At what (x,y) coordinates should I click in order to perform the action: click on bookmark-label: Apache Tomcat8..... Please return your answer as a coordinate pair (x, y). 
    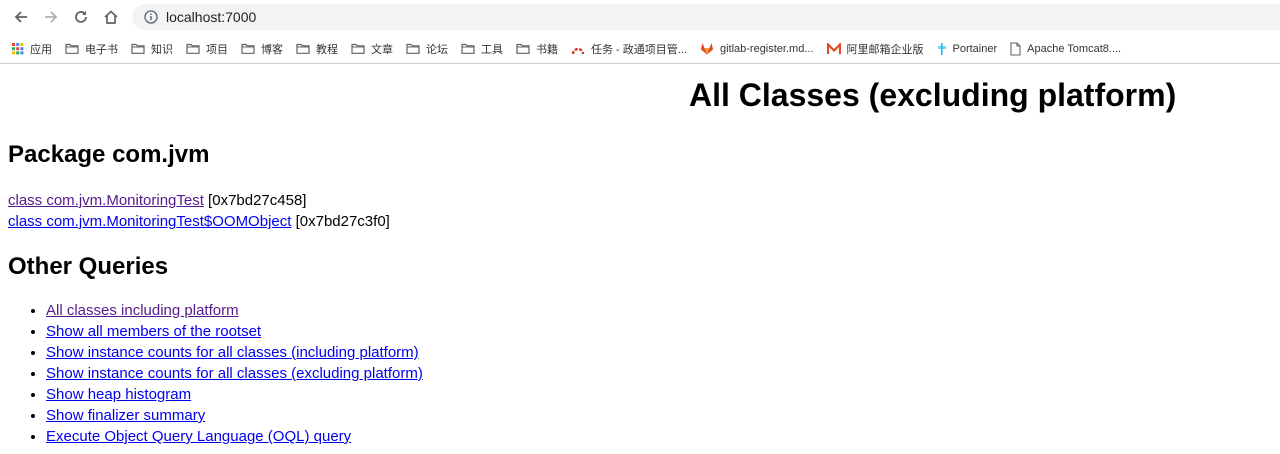
    Looking at the image, I should click on (1074, 48).